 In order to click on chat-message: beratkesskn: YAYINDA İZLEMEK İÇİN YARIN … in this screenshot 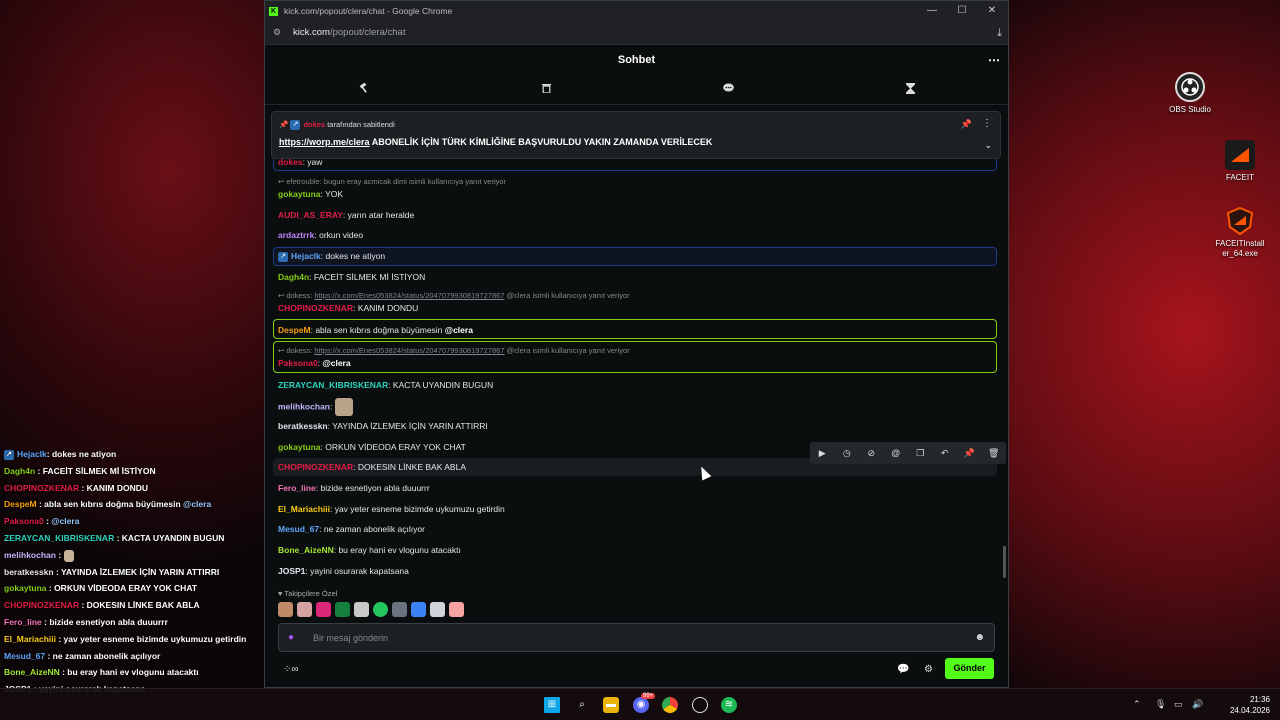, I will do `click(383, 426)`.